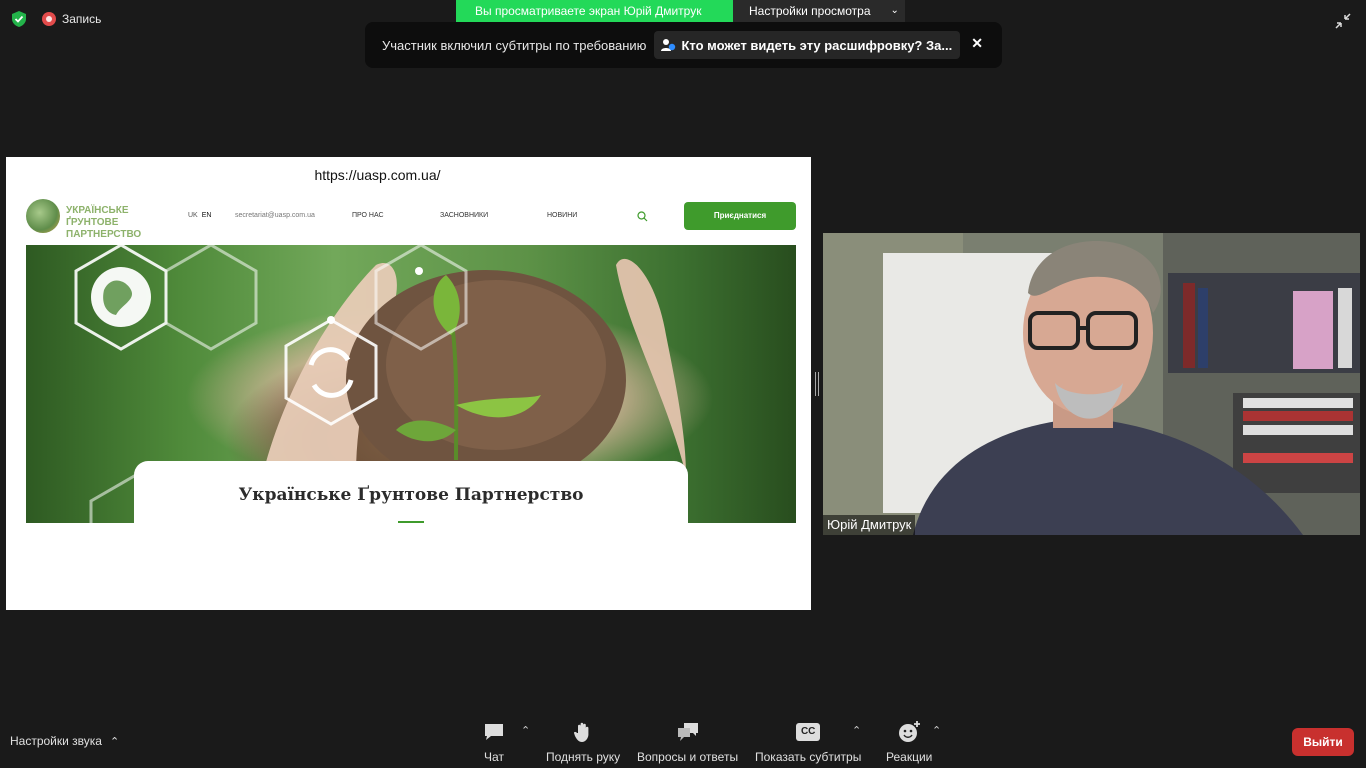 The width and height of the screenshot is (1366, 768). What do you see at coordinates (43, 216) in the screenshot?
I see `site-logo-icon` at bounding box center [43, 216].